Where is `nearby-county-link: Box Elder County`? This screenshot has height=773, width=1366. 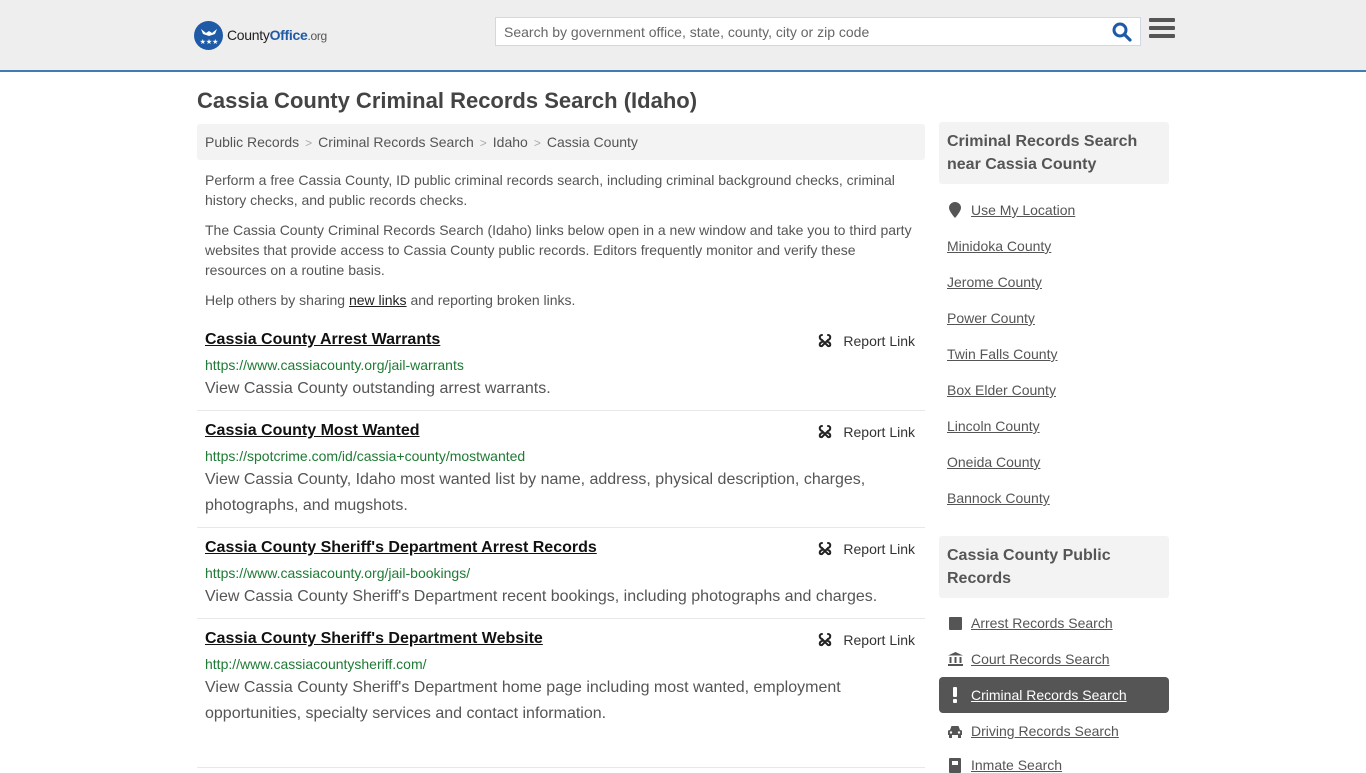 nearby-county-link: Box Elder County is located at coordinates (1001, 390).